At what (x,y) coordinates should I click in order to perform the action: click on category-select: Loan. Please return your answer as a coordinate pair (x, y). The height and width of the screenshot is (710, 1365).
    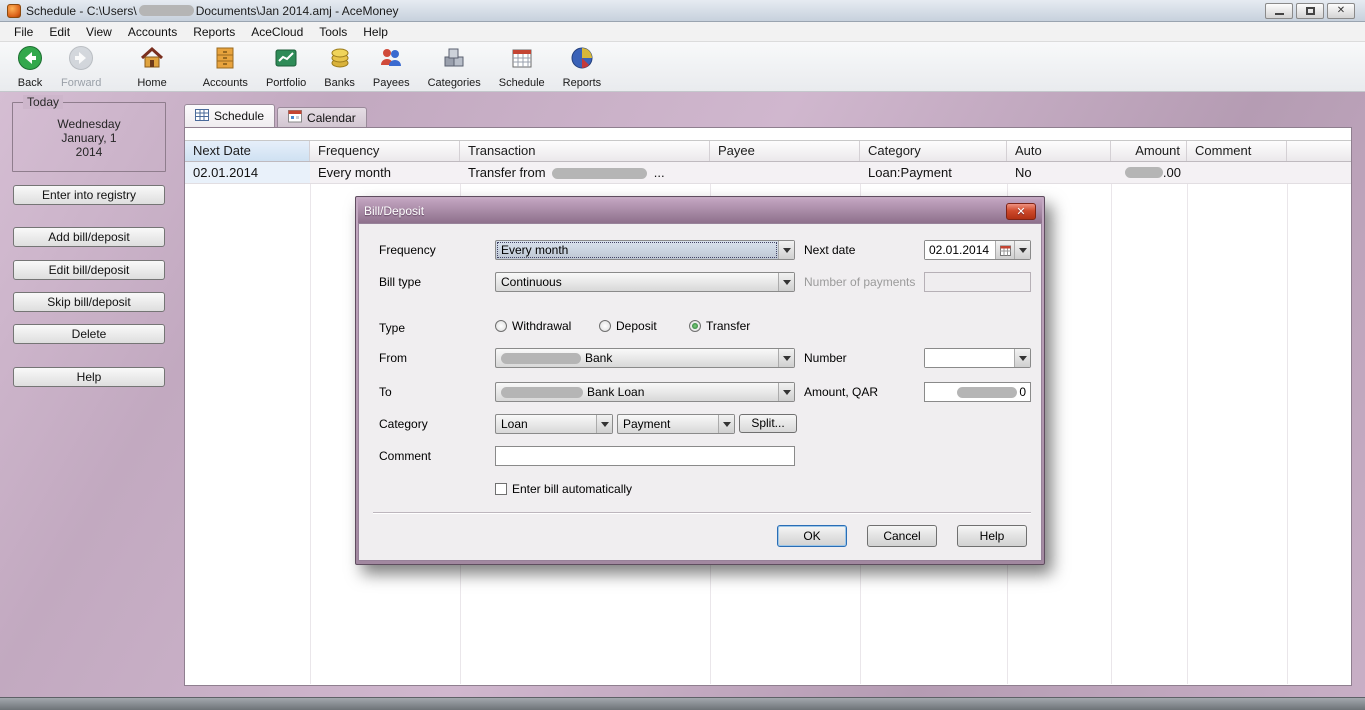
    Looking at the image, I should click on (554, 424).